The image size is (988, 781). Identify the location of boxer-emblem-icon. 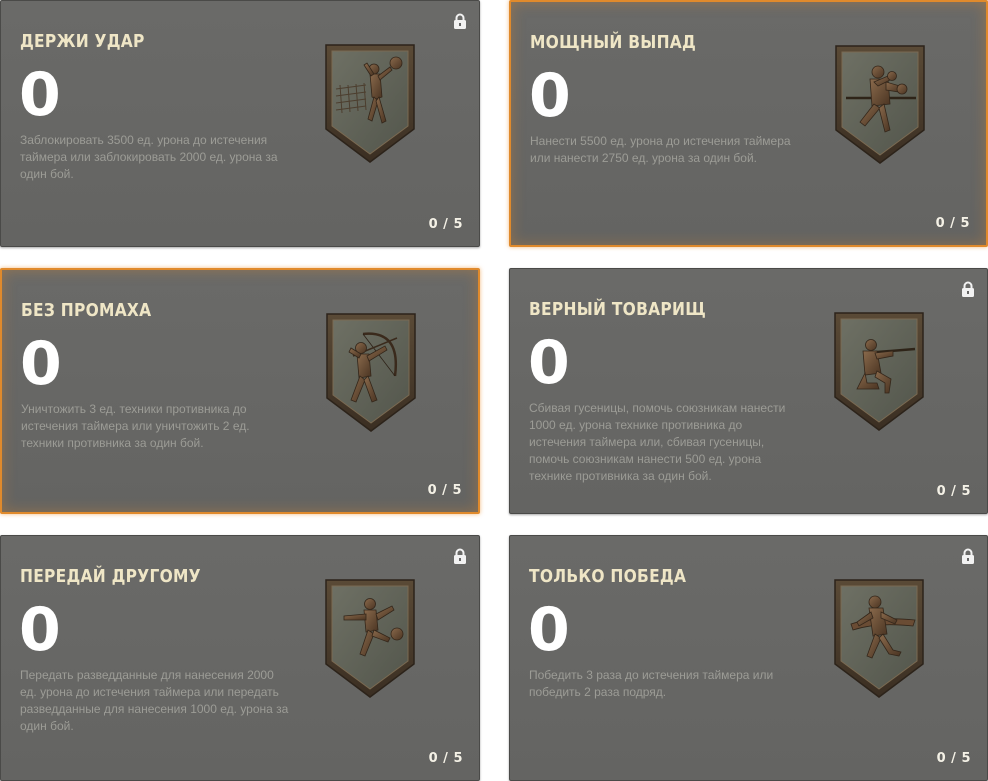
(880, 104).